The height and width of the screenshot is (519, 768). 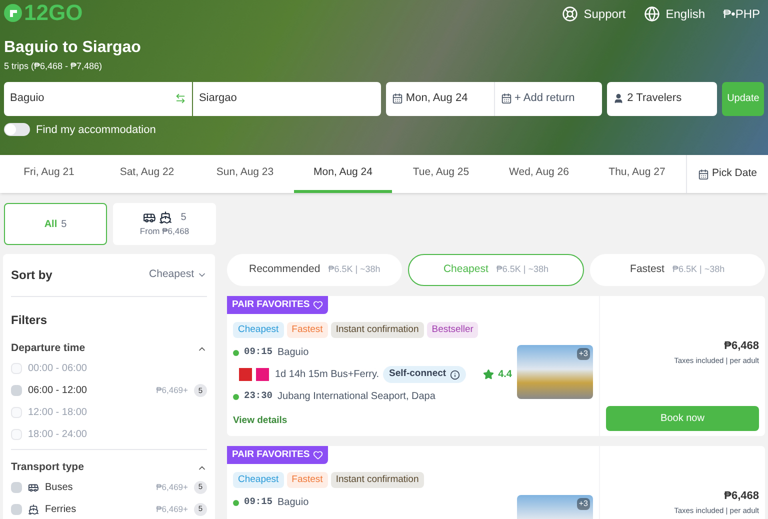 I want to click on date-tab: Thu, Aug 27, so click(x=637, y=174).